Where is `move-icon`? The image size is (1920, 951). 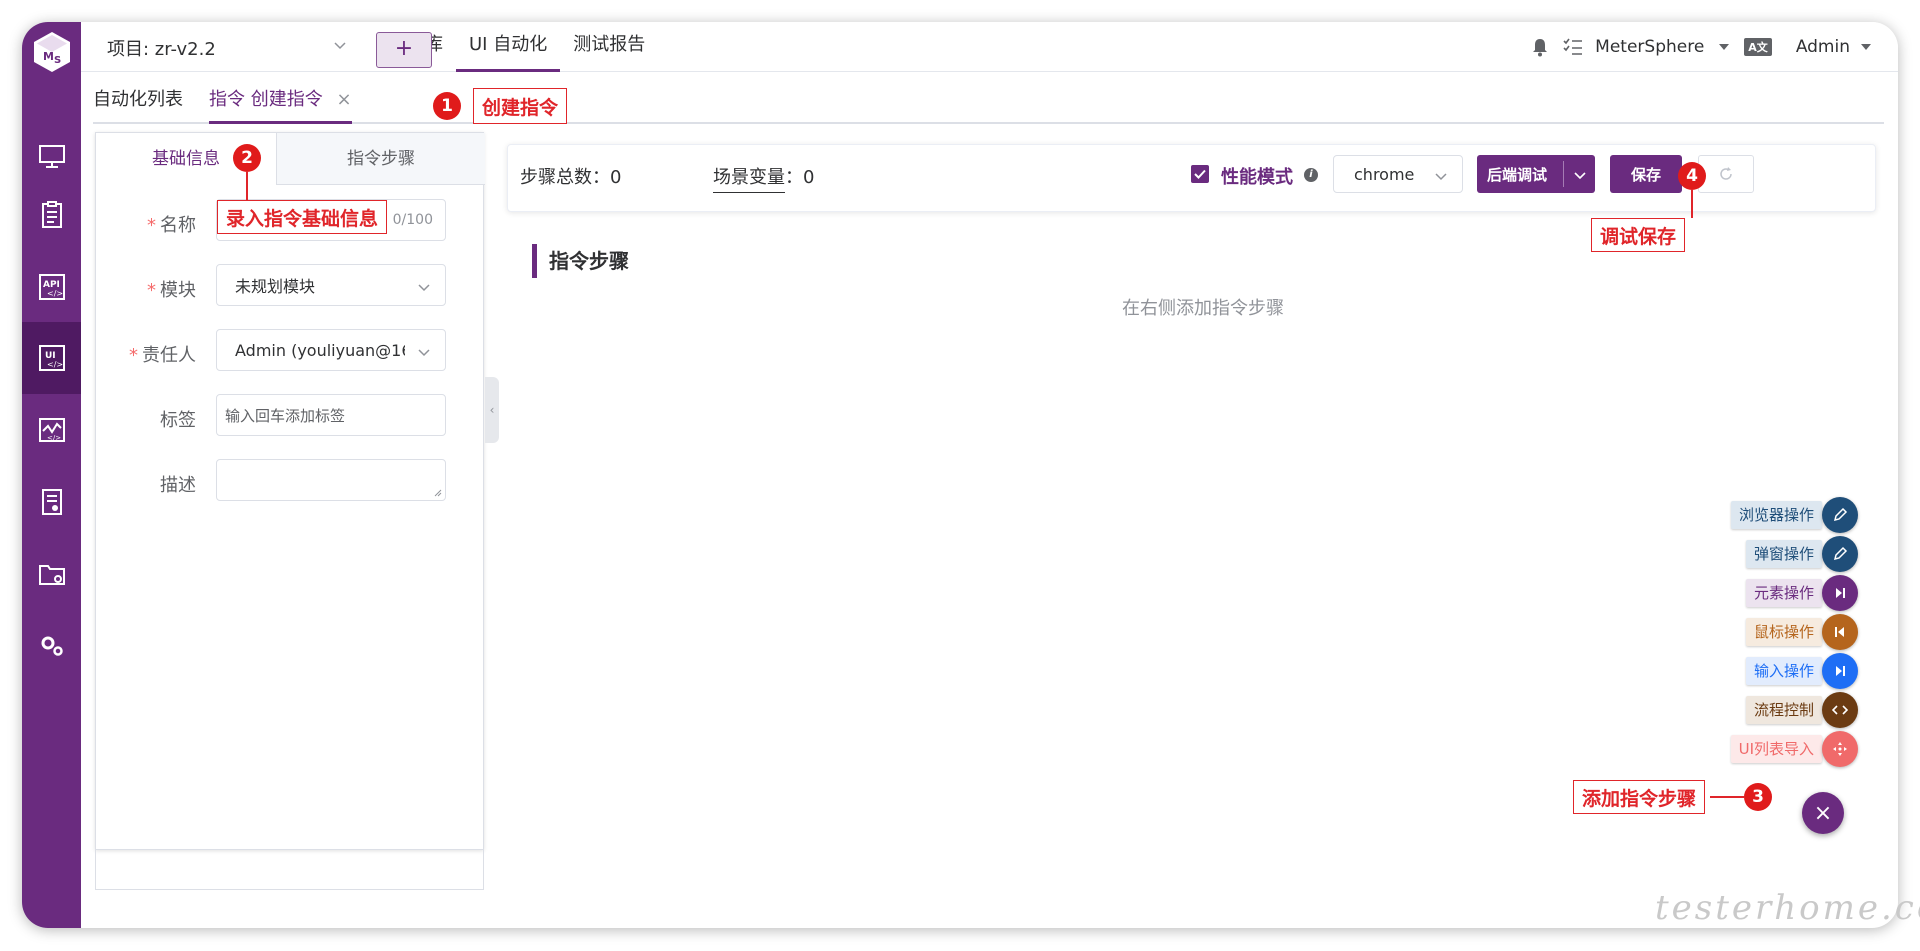
move-icon is located at coordinates (1840, 749).